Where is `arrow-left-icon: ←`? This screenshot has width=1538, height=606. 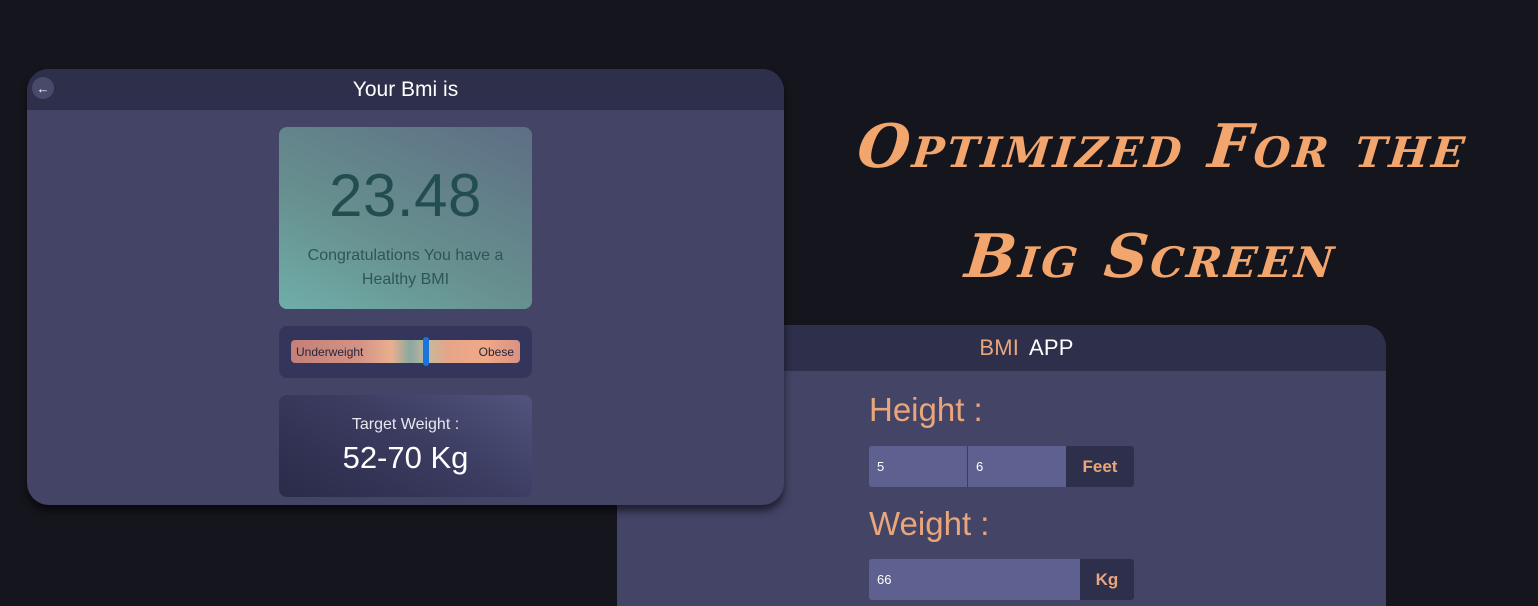
arrow-left-icon: ← is located at coordinates (43, 88).